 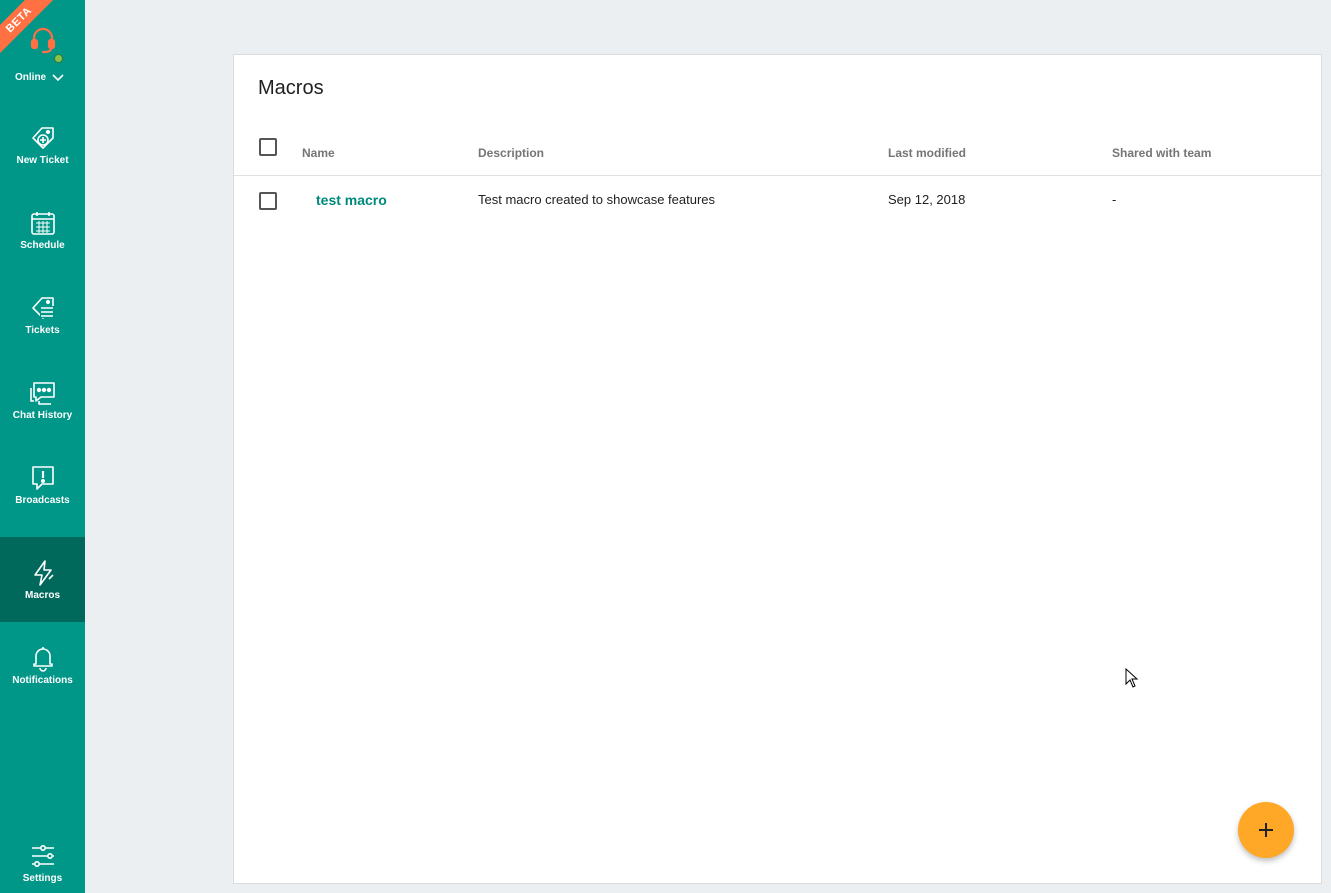 What do you see at coordinates (58, 58) in the screenshot?
I see `status-indicator` at bounding box center [58, 58].